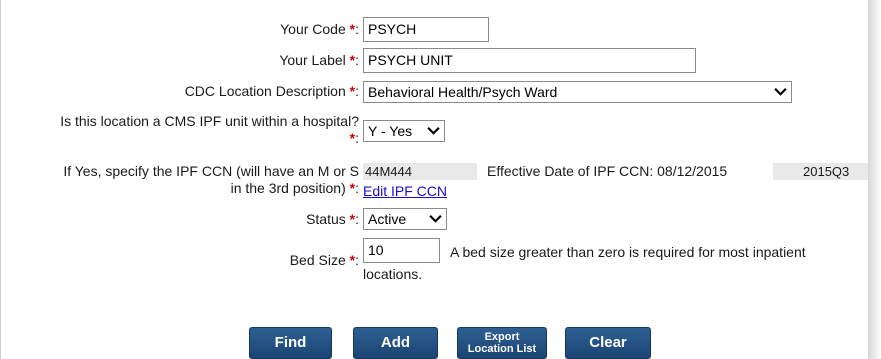  I want to click on your-label-input: PSYCH UNIT, so click(529, 60).